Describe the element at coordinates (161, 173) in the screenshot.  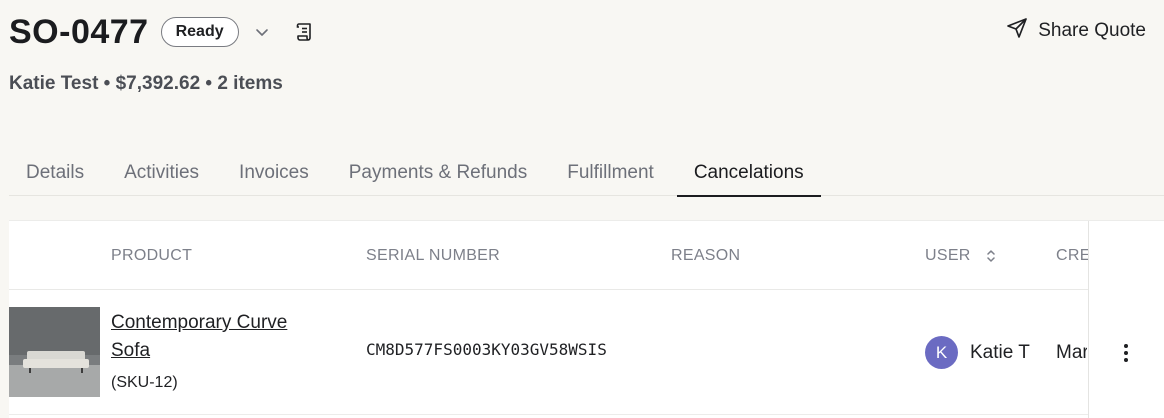
I see `tab-activities: Activities` at that location.